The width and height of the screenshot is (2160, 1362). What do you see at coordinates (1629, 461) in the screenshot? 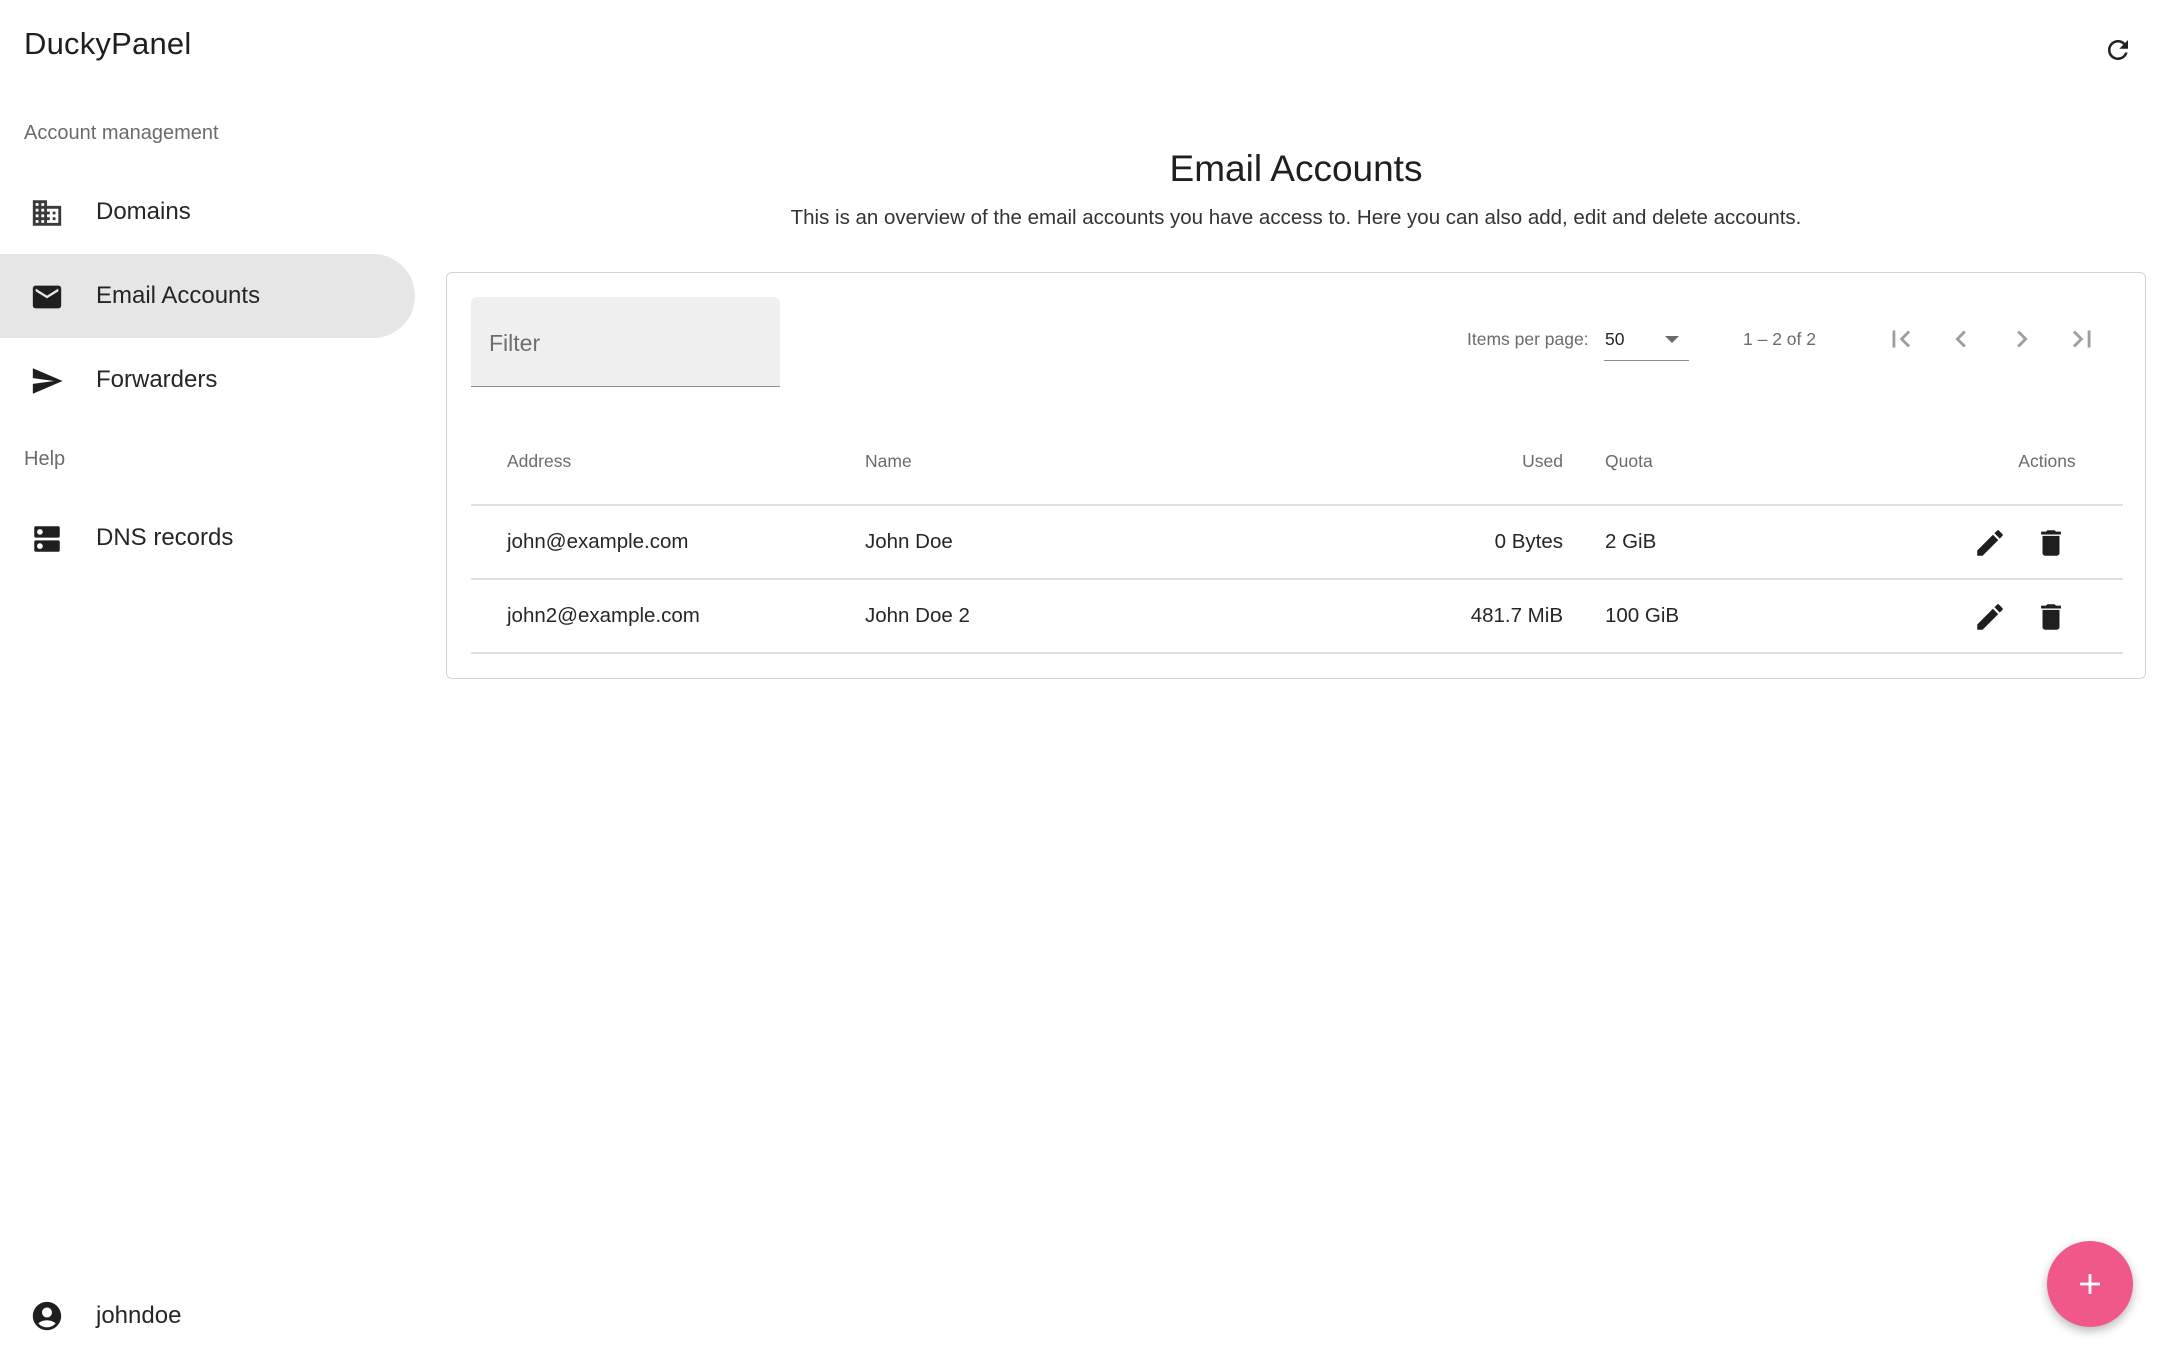
I see `column-header-quota: Quota` at bounding box center [1629, 461].